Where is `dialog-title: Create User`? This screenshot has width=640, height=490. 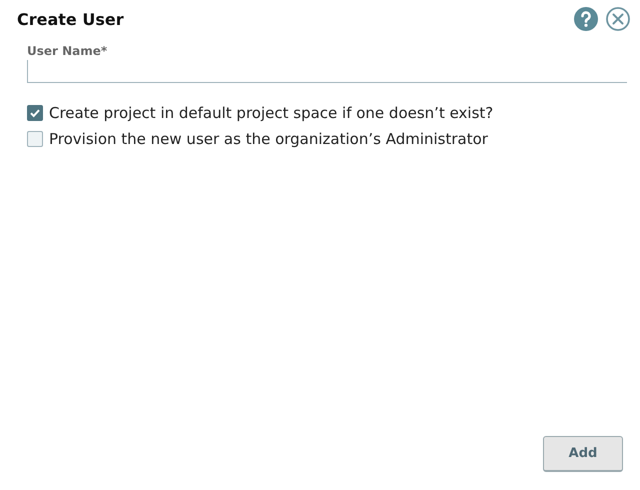
dialog-title: Create User is located at coordinates (70, 19).